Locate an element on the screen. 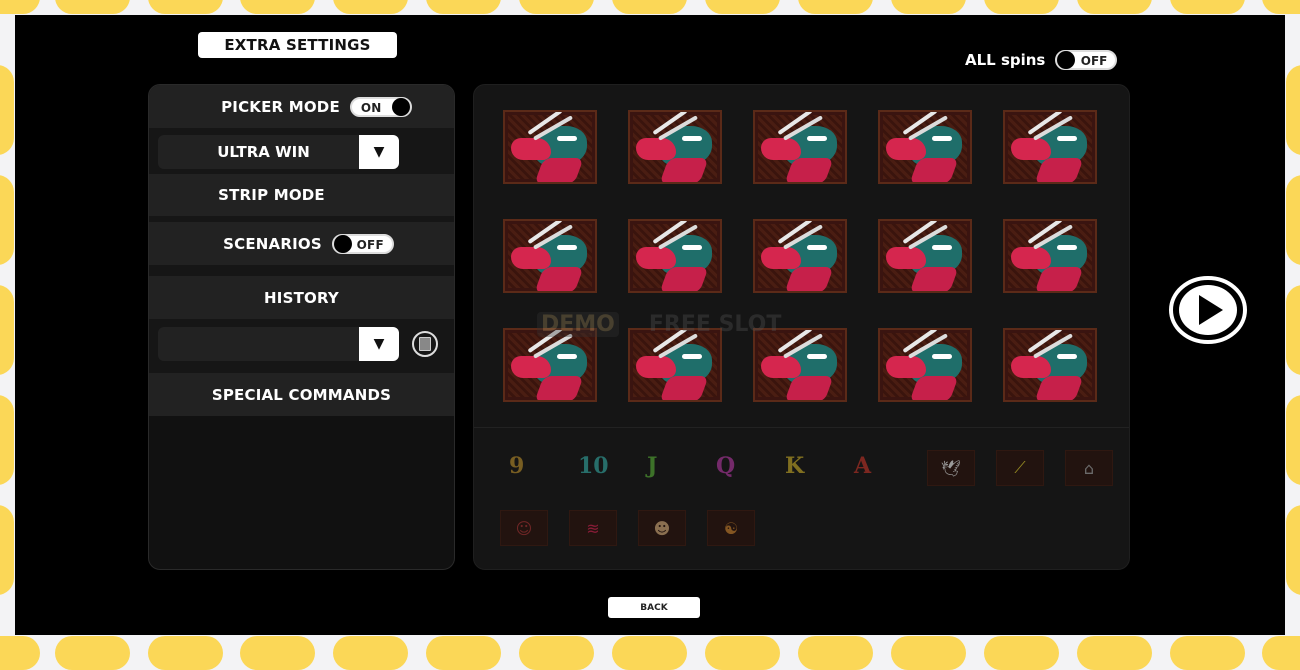 The height and width of the screenshot is (670, 1300). history-header: HISTORY is located at coordinates (301, 297).